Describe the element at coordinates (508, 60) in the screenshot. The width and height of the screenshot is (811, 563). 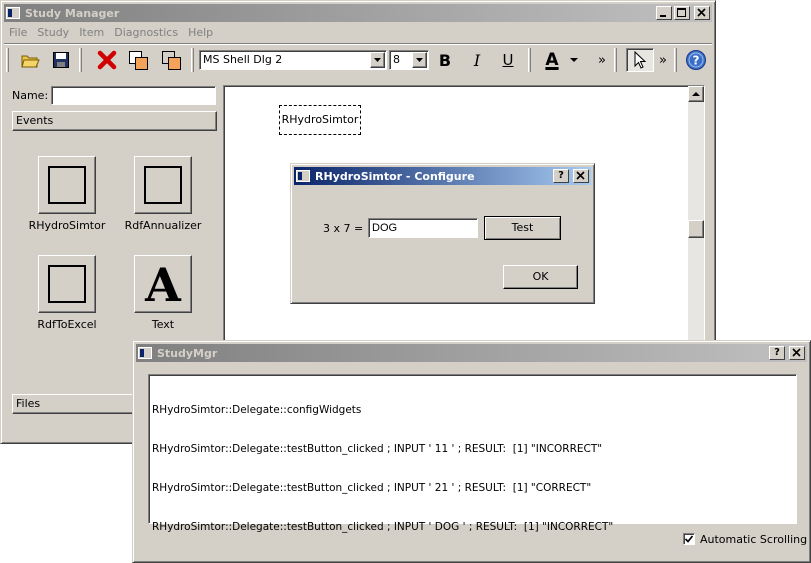
I see `underline-button: U` at that location.